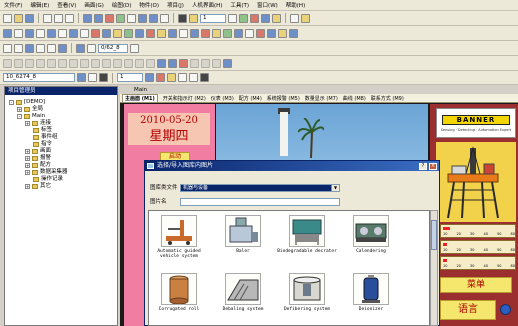 The height and width of the screenshot is (326, 518). Describe the element at coordinates (433, 166) in the screenshot. I see `close-button: ×` at that location.